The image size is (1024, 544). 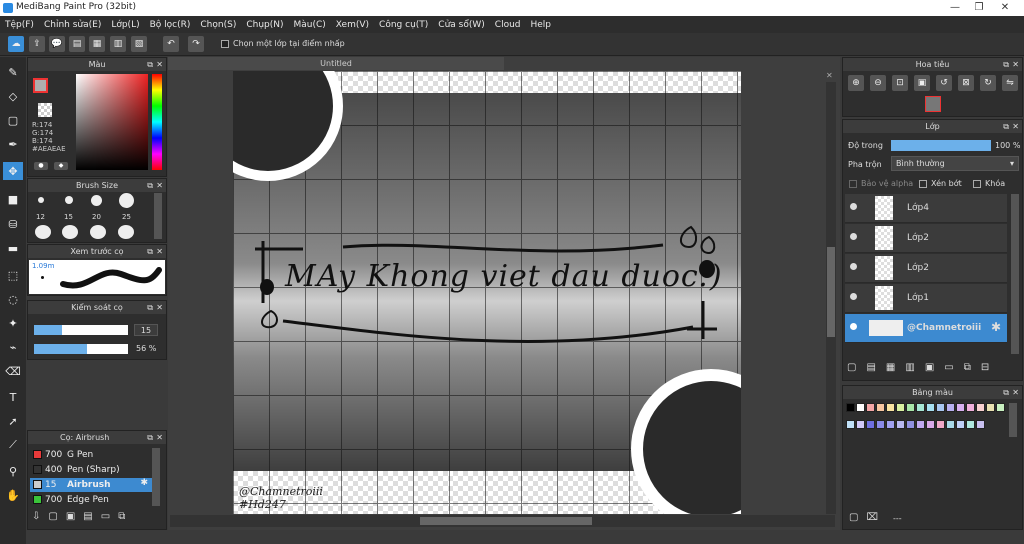 I want to click on menu-snap: Chụp(N), so click(x=264, y=25).